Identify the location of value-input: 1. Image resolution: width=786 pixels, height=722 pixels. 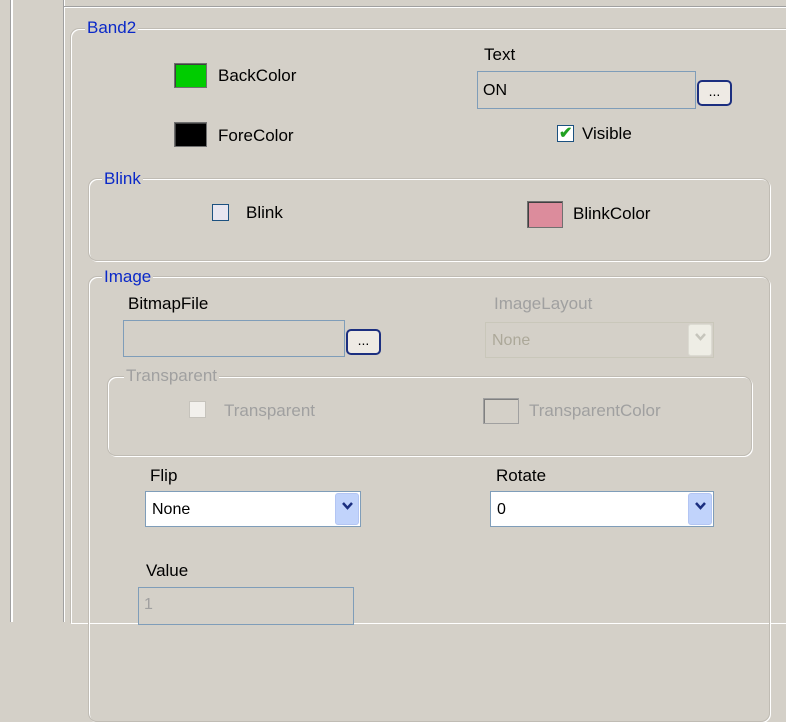
(246, 606).